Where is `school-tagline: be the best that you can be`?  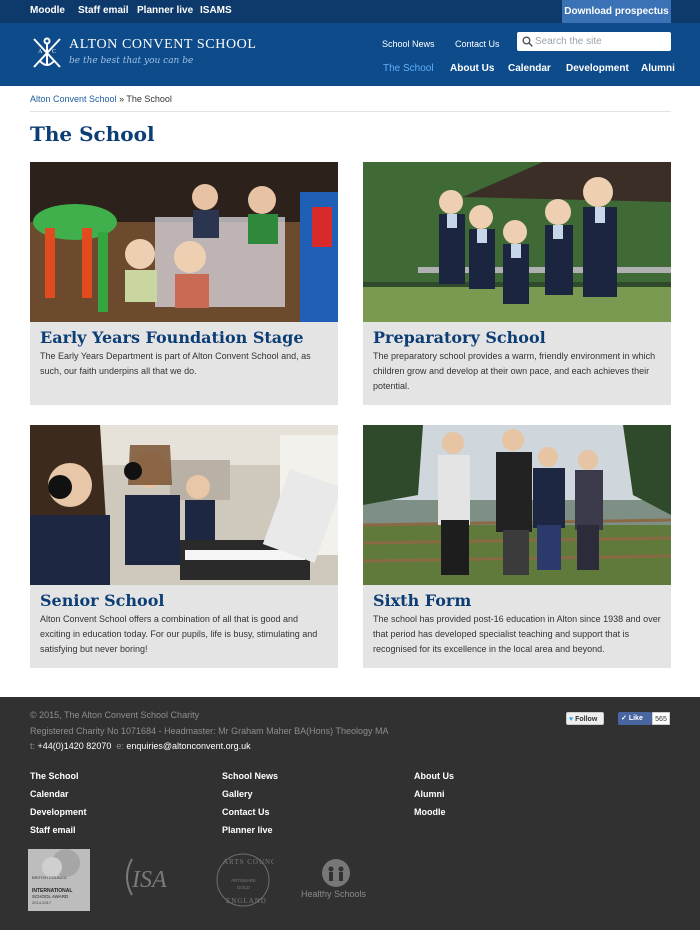 school-tagline: be the best that you can be is located at coordinates (131, 61).